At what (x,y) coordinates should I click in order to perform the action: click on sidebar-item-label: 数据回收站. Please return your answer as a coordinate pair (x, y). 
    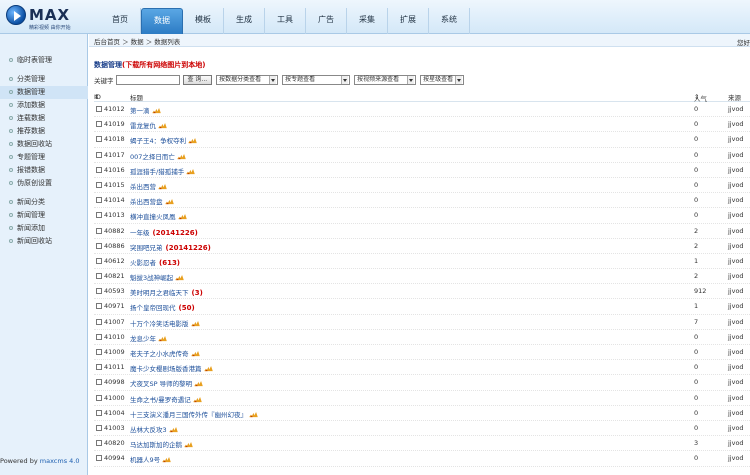
    Looking at the image, I should click on (34, 144).